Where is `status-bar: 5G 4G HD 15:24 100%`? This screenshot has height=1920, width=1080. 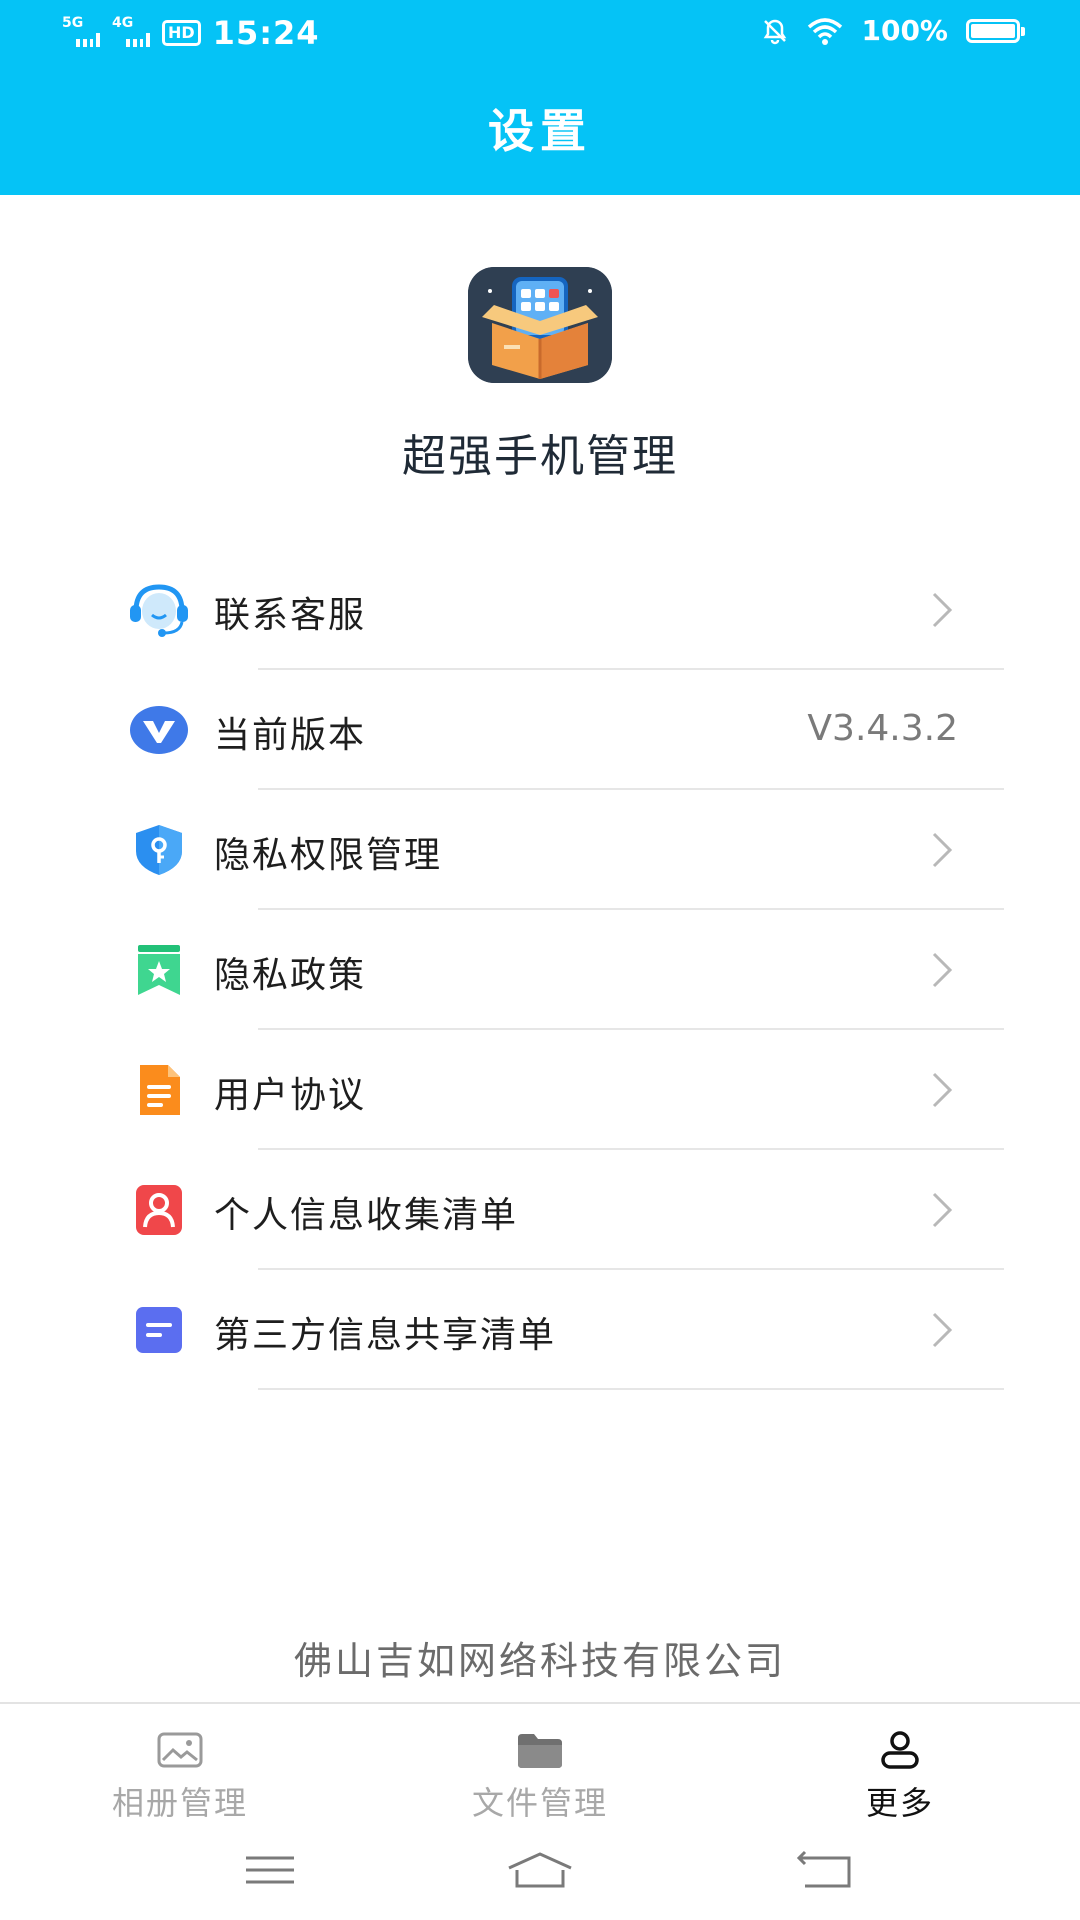 status-bar: 5G 4G HD 15:24 100% is located at coordinates (540, 33).